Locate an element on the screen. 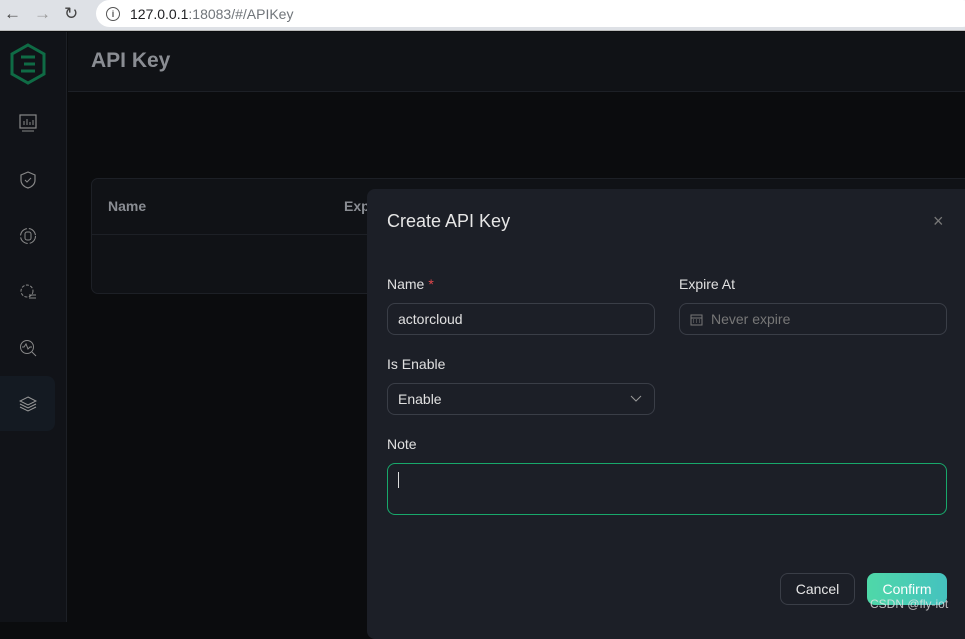 The image size is (965, 639). url-path: :18083/#/APIKey is located at coordinates (241, 13).